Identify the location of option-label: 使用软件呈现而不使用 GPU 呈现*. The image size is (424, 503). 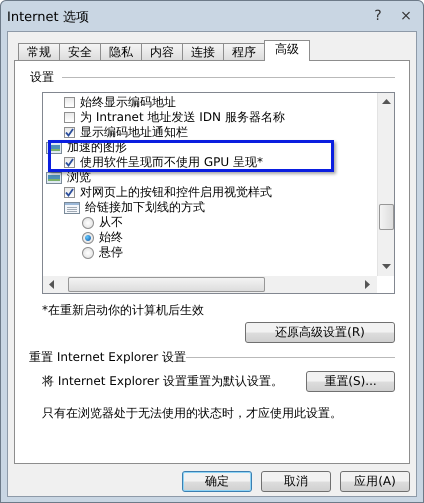
(171, 162).